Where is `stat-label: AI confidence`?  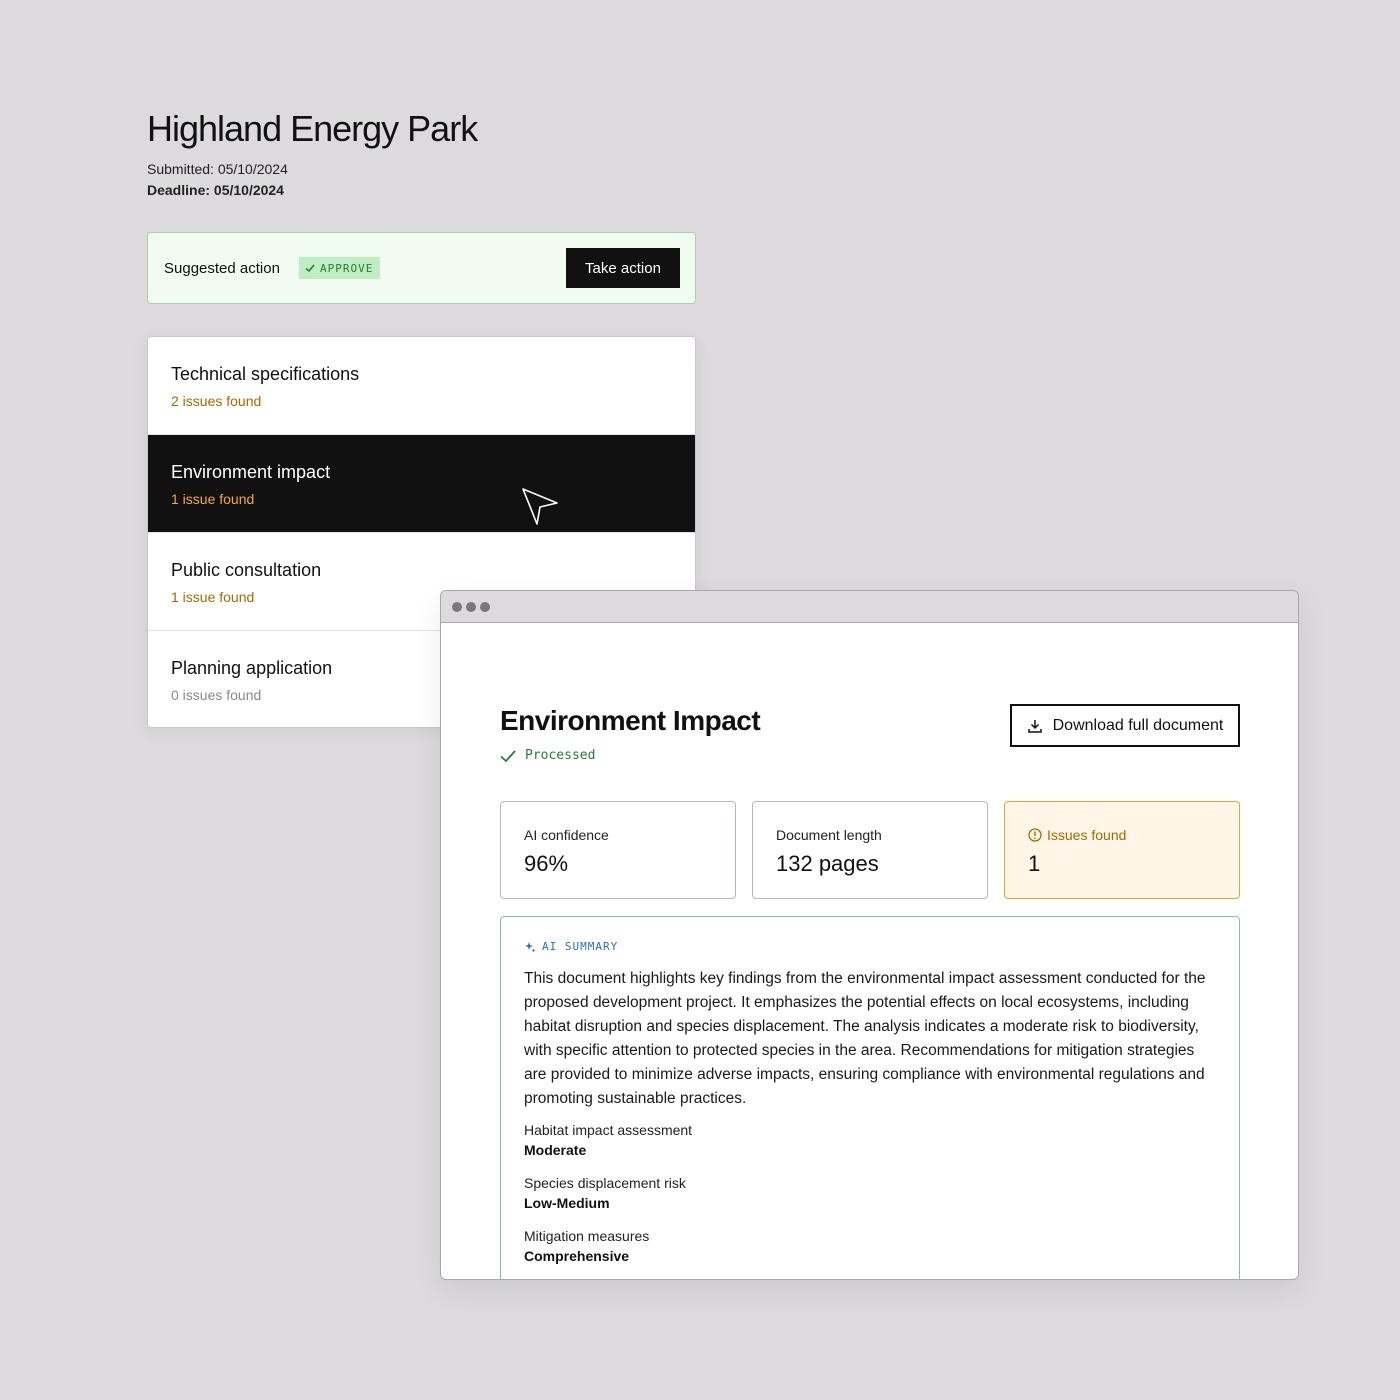
stat-label: AI confidence is located at coordinates (566, 835).